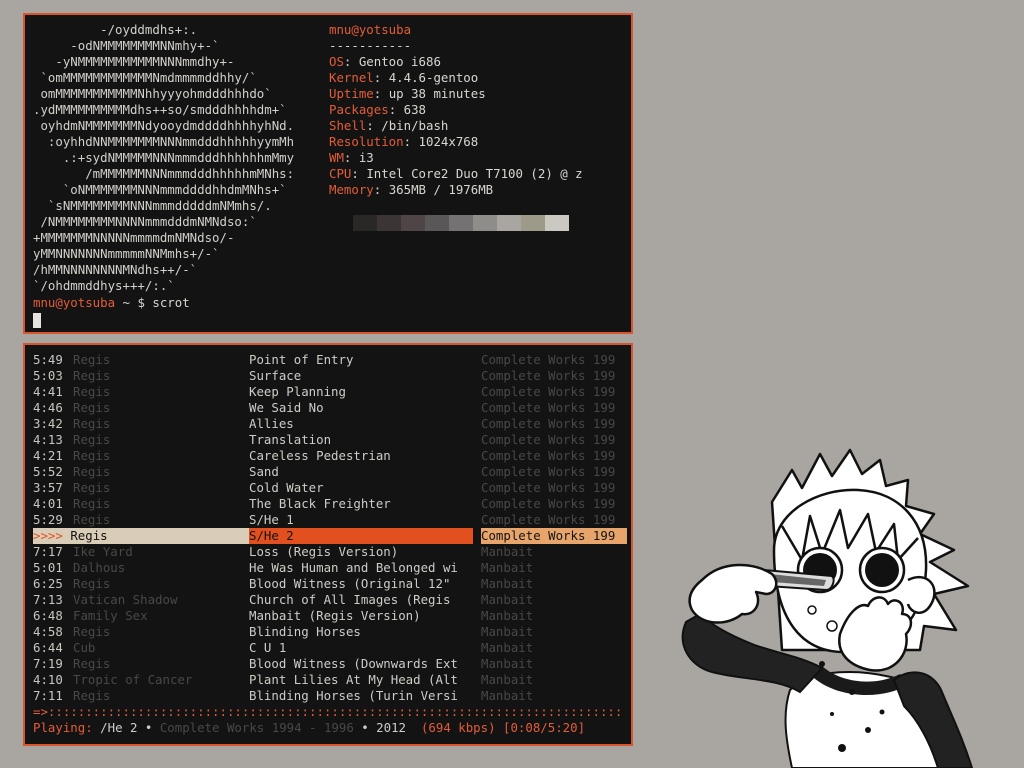 The height and width of the screenshot is (768, 1024). What do you see at coordinates (48, 391) in the screenshot?
I see `track-duration: 4:41` at bounding box center [48, 391].